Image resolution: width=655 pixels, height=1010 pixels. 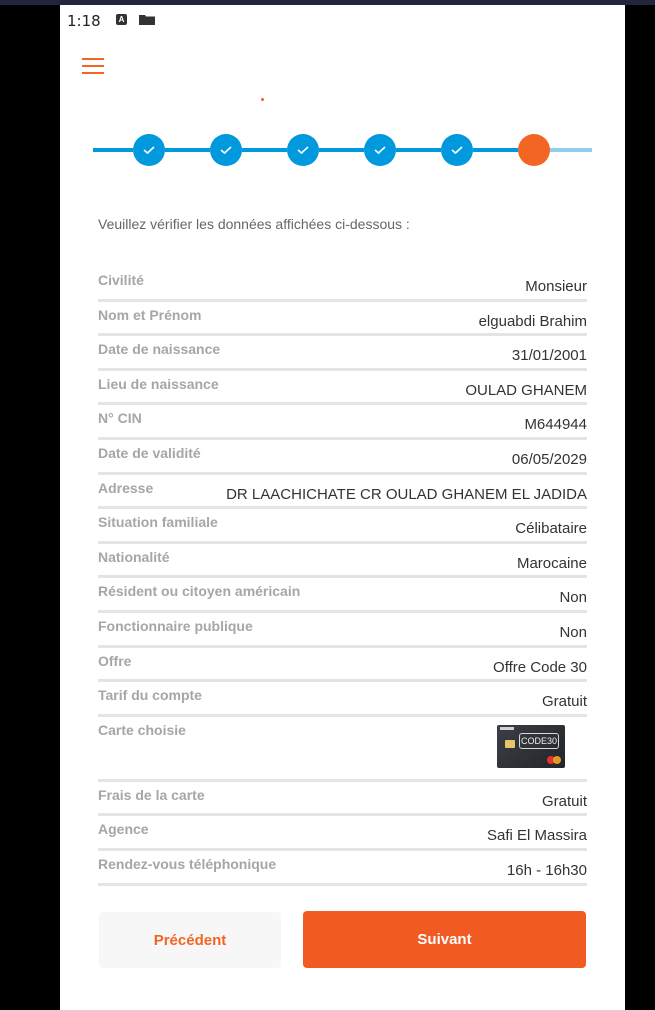 I want to click on field-label: Date de naissance, so click(x=159, y=349).